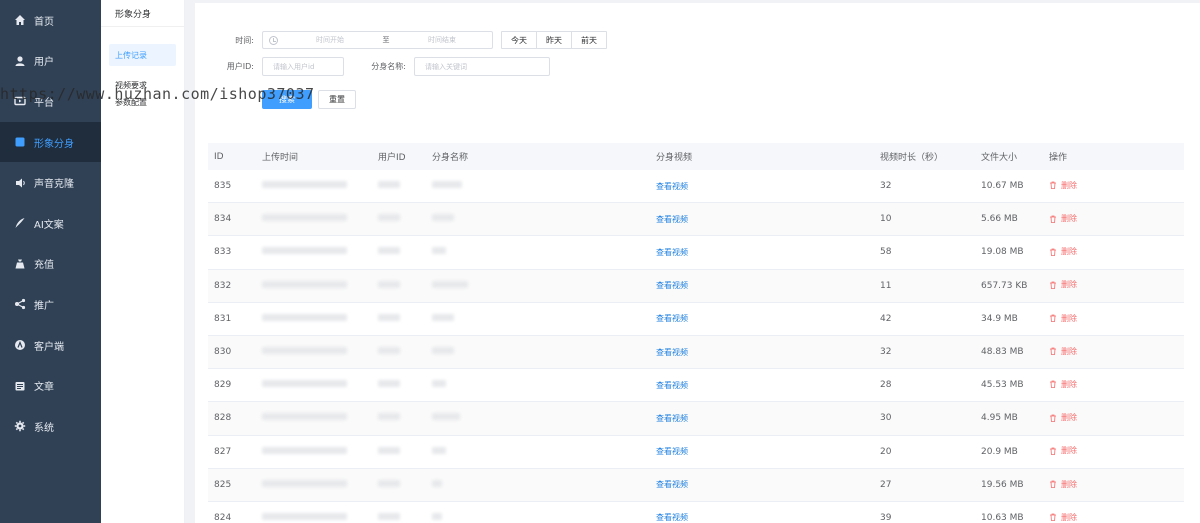  I want to click on action-row: 搜索 重置, so click(309, 99).